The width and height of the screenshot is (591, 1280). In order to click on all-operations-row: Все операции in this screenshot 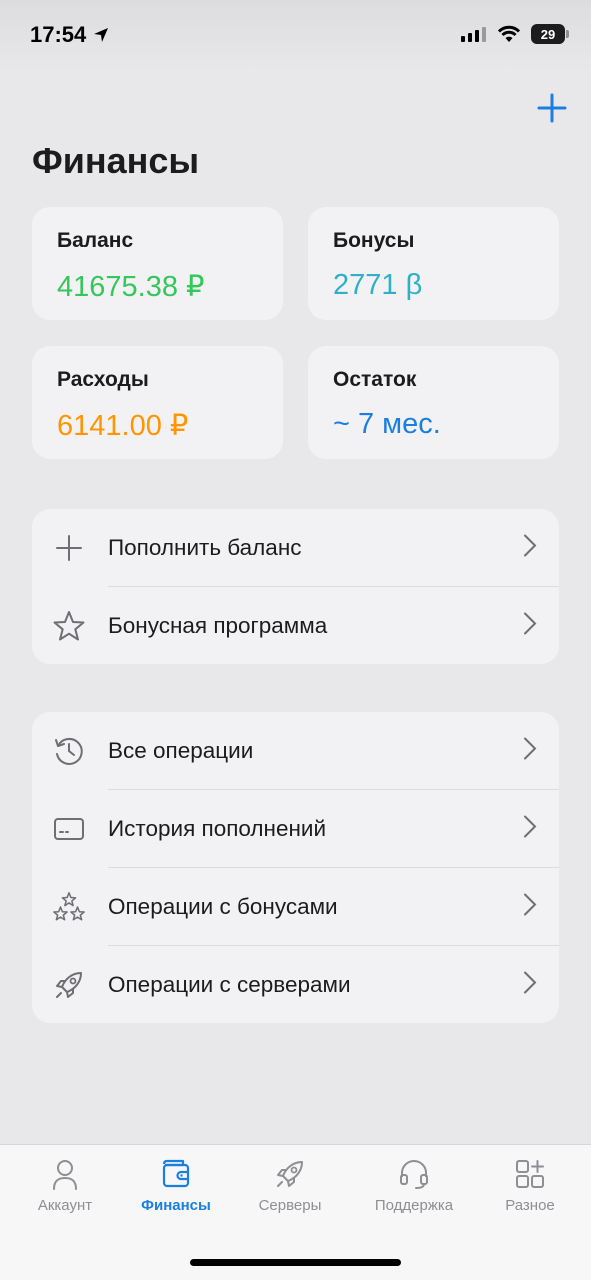, I will do `click(295, 750)`.